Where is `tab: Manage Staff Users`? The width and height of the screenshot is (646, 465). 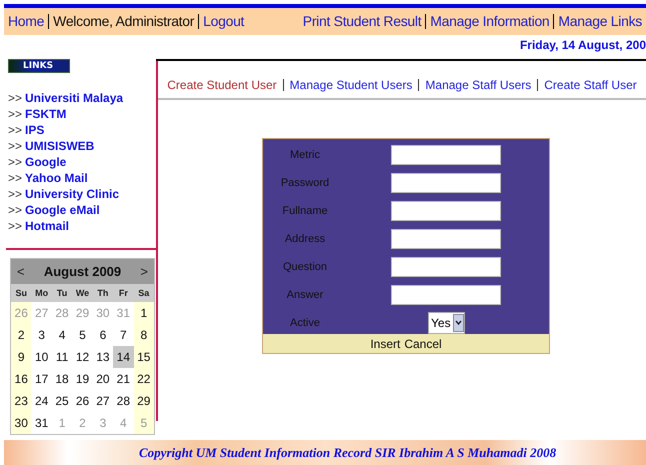 tab: Manage Staff Users is located at coordinates (478, 85).